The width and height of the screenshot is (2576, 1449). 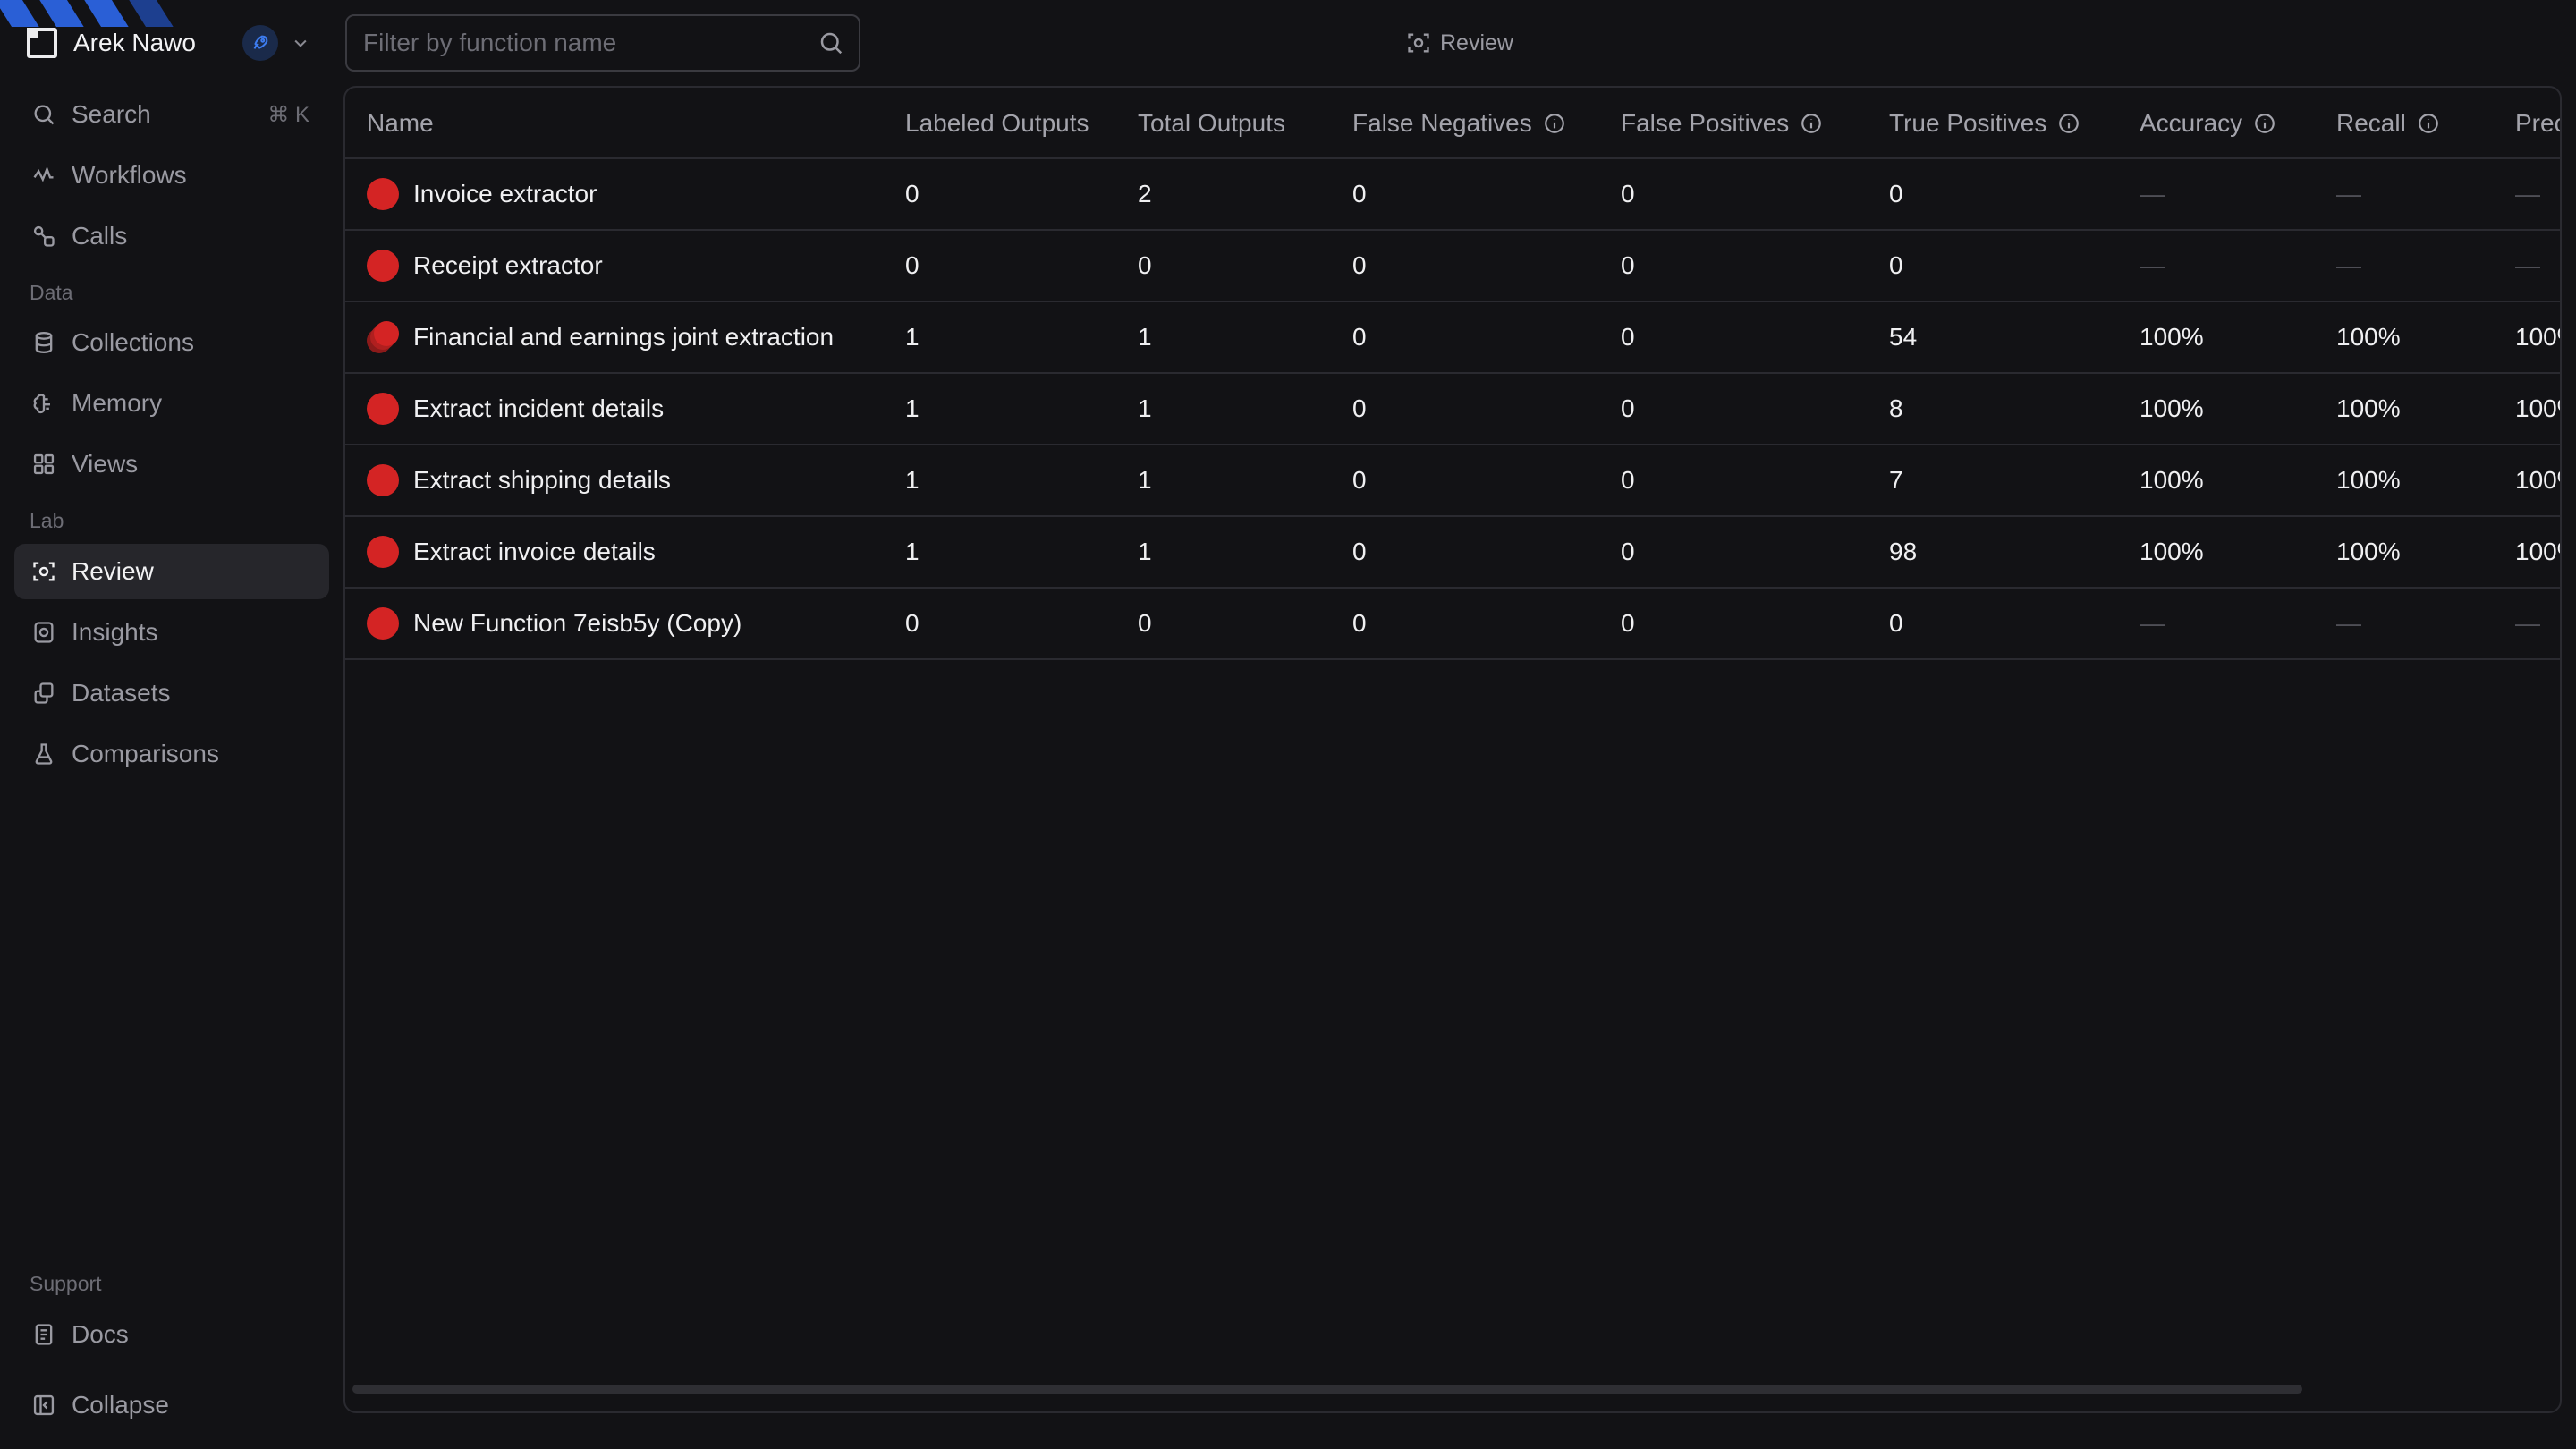 I want to click on horizontal-scrollbar, so click(x=1327, y=1389).